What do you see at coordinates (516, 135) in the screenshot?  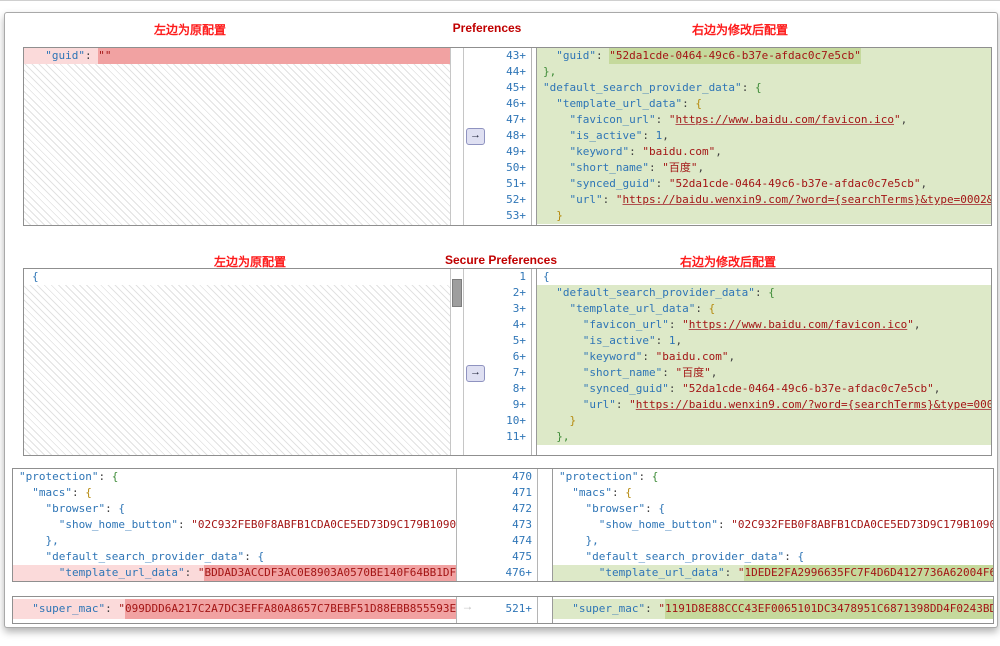 I see `line-number: 48+` at bounding box center [516, 135].